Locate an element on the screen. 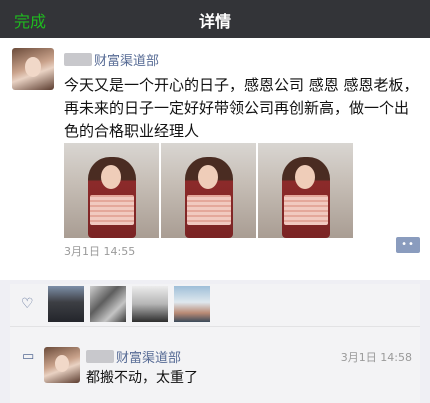 Image resolution: width=430 pixels, height=403 pixels. commenter-name: 财富渠道部 is located at coordinates (133, 356).